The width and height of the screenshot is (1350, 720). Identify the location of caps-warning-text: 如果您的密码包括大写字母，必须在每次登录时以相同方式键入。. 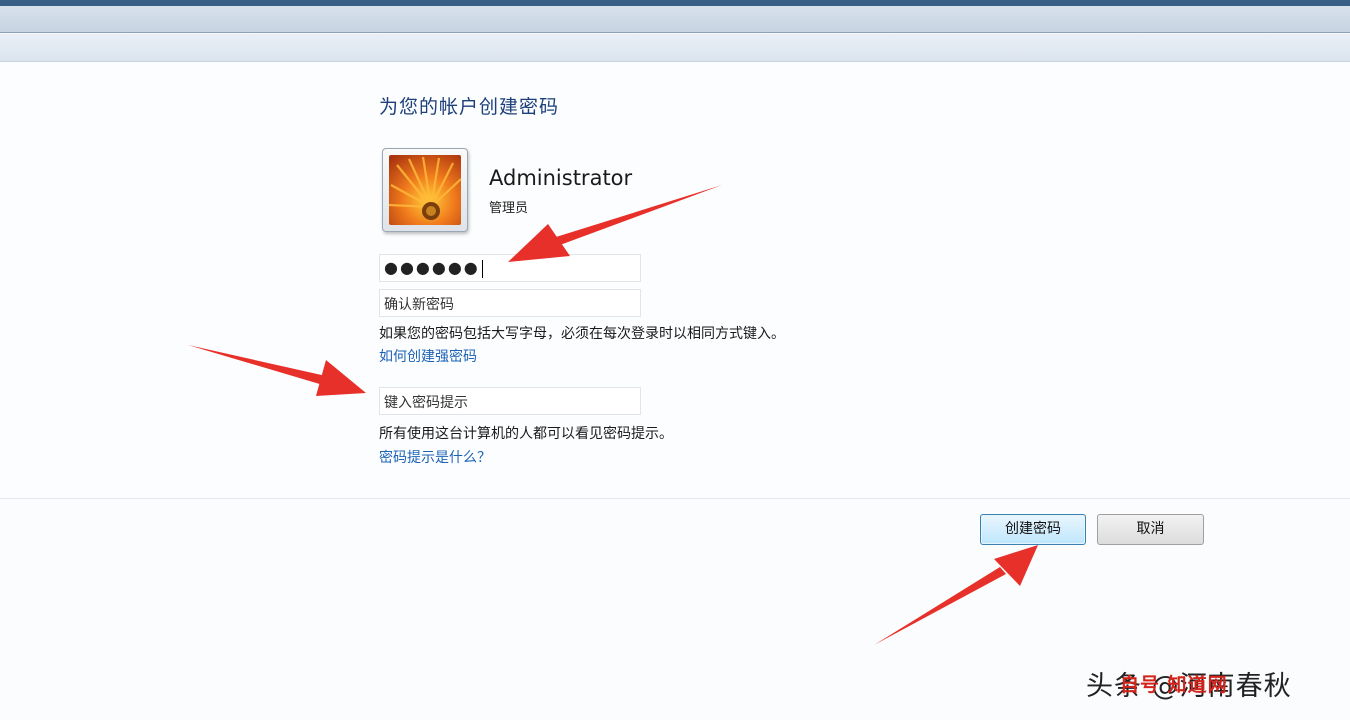
(582, 334).